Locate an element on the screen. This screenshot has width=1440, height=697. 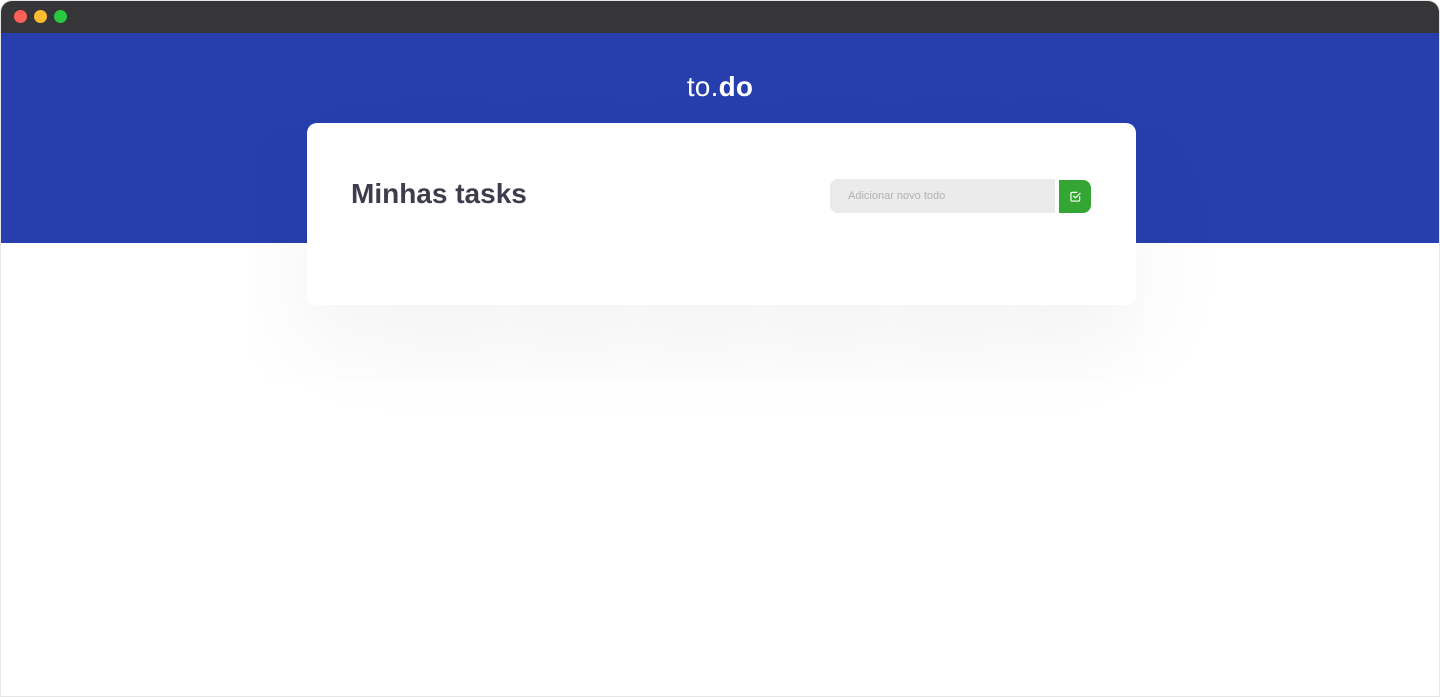
check-square-icon is located at coordinates (1075, 196).